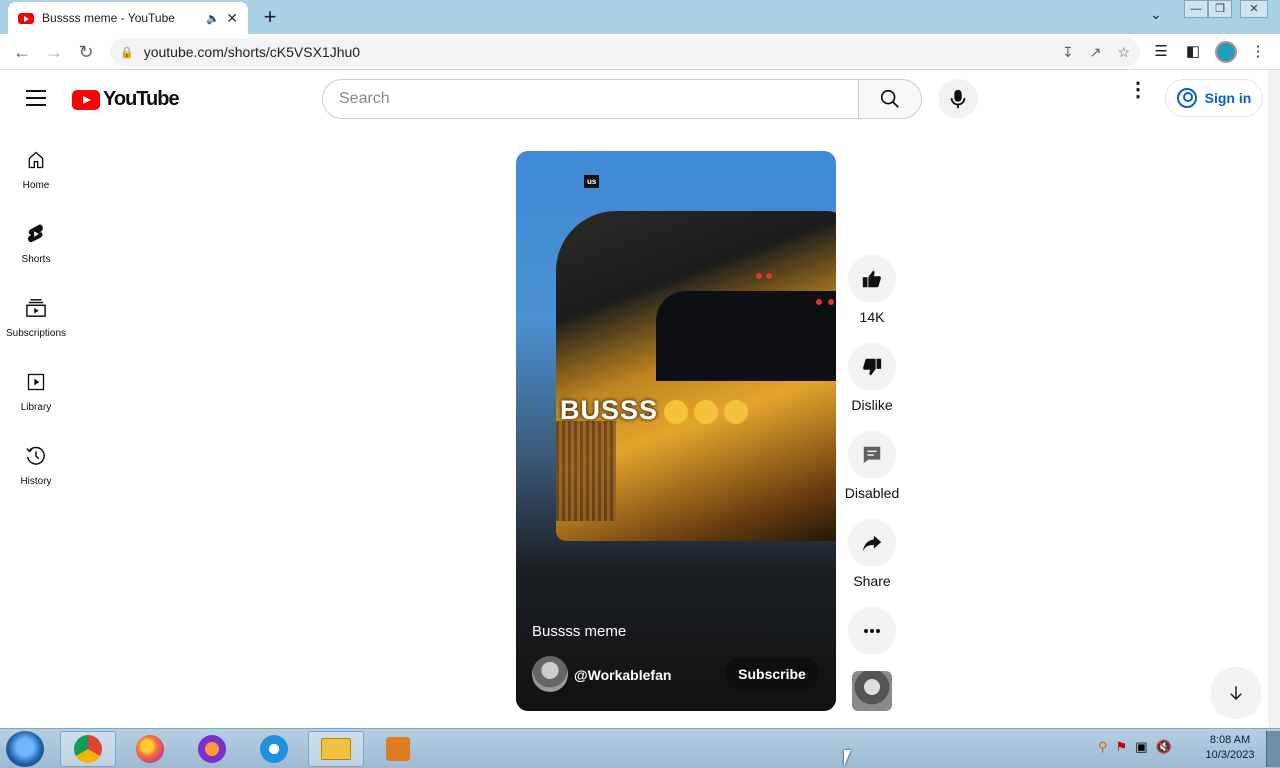 The height and width of the screenshot is (768, 1280). Describe the element at coordinates (35, 455) in the screenshot. I see `history-icon` at that location.